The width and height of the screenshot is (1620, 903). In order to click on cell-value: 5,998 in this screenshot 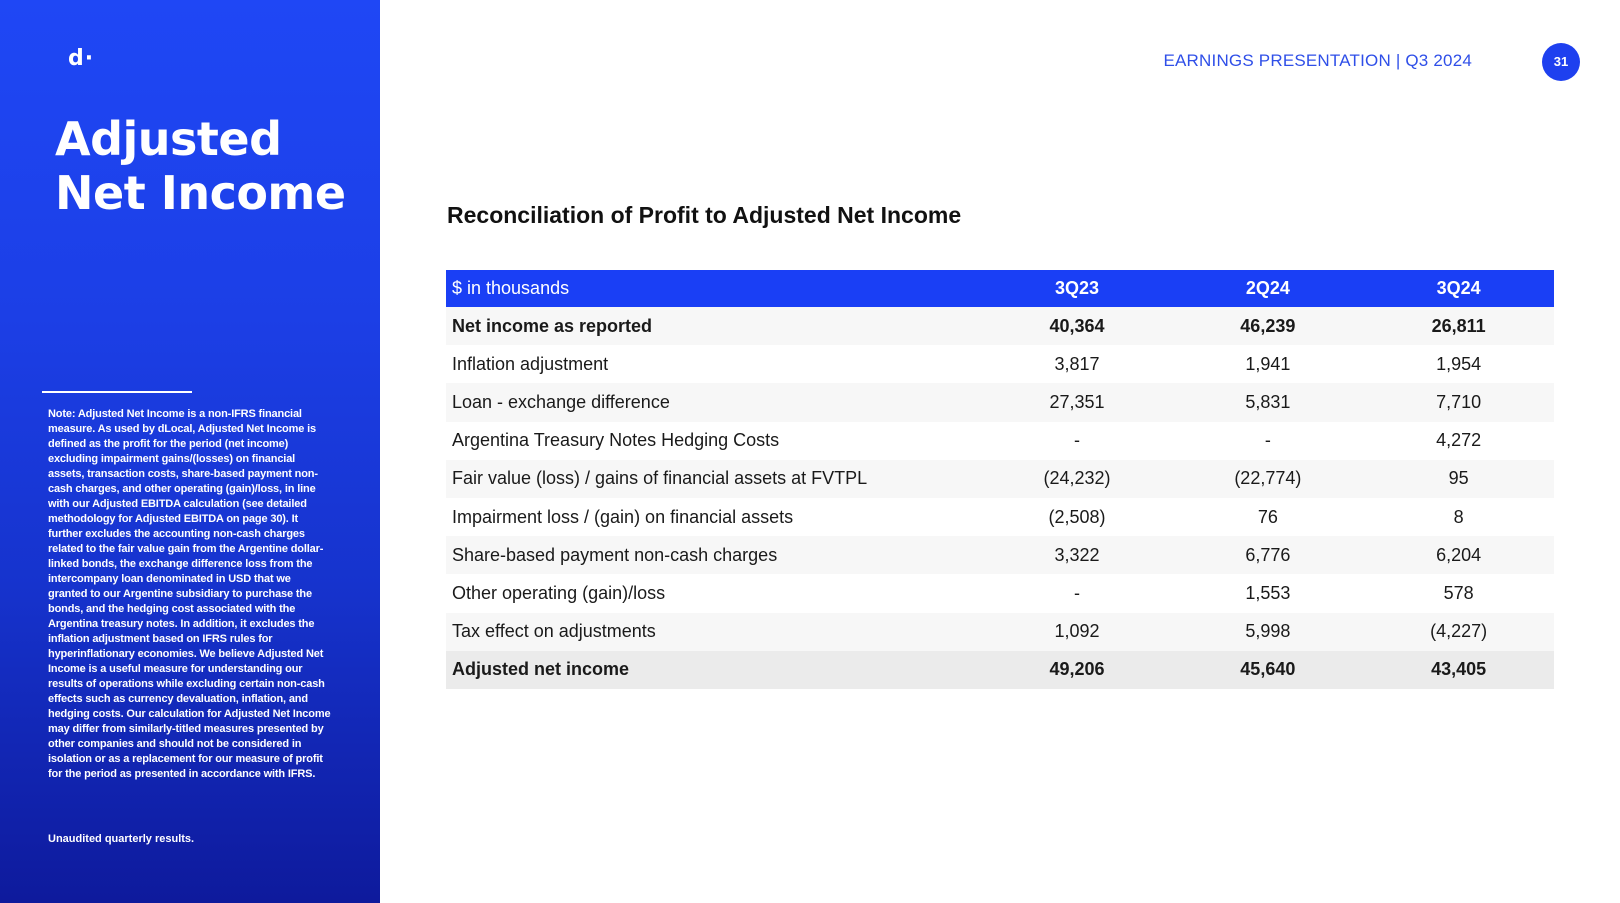, I will do `click(1268, 631)`.